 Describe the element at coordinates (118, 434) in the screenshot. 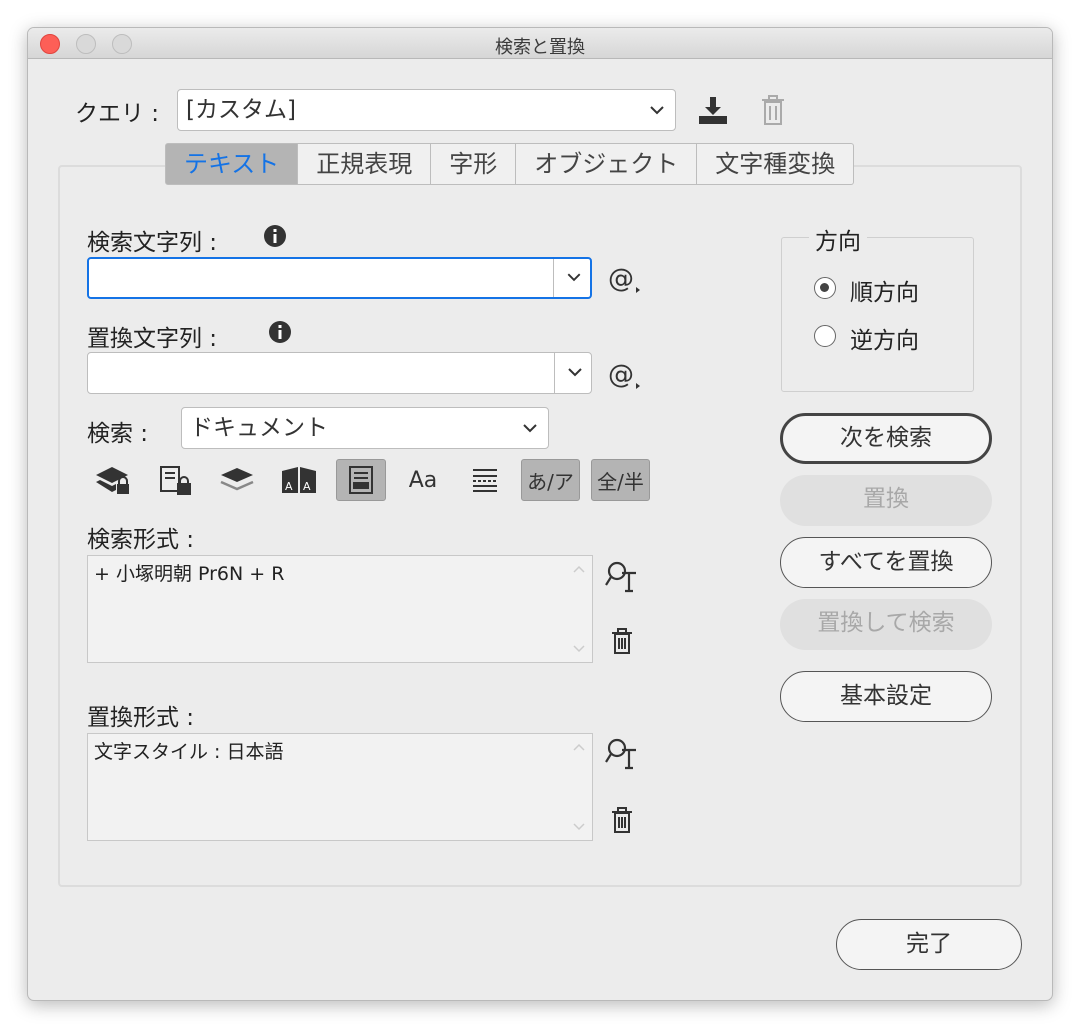

I see `search-scope-label: 検索 :` at that location.